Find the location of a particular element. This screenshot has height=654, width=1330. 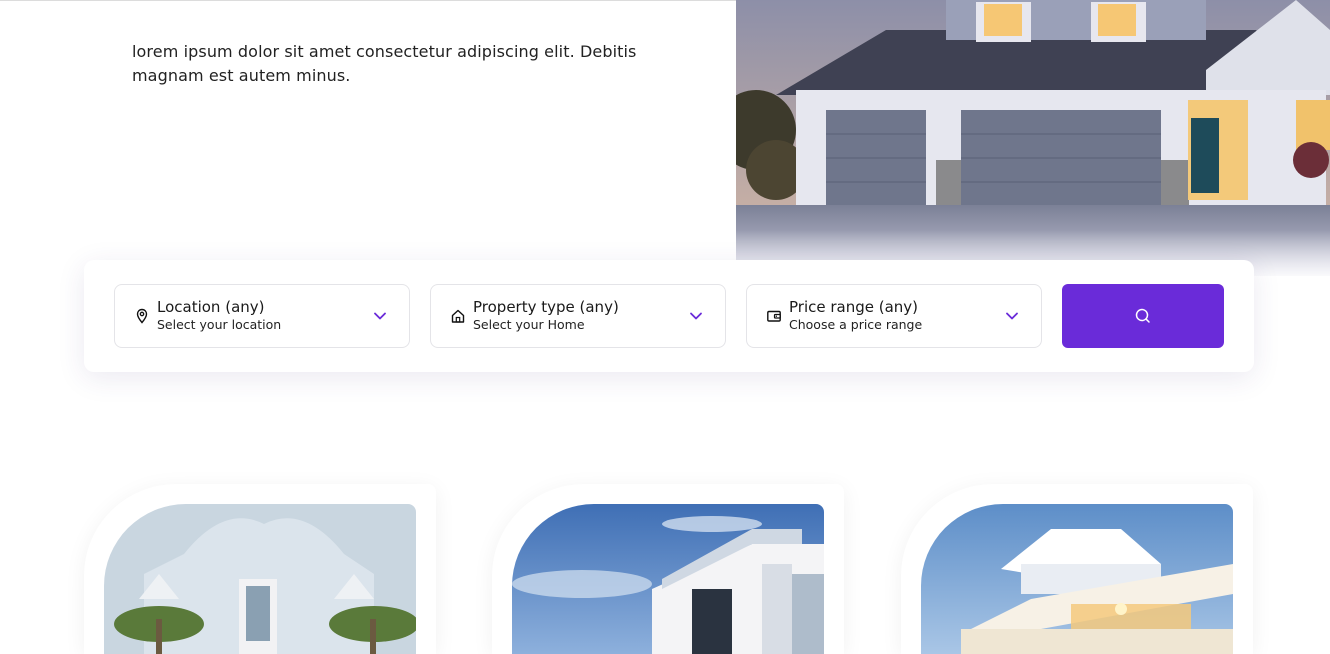

home-icon is located at coordinates (458, 316).